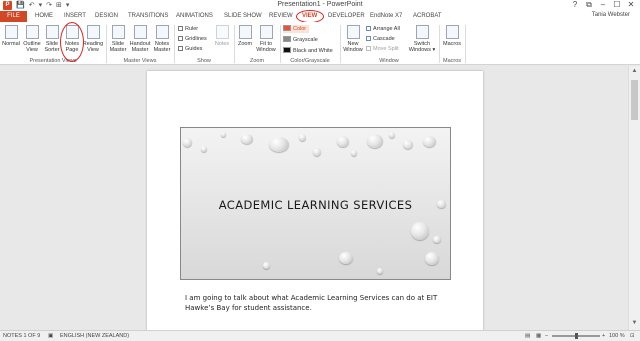  I want to click on slide-title: ACADEMIC LEARNING SERVICES, so click(315, 205).